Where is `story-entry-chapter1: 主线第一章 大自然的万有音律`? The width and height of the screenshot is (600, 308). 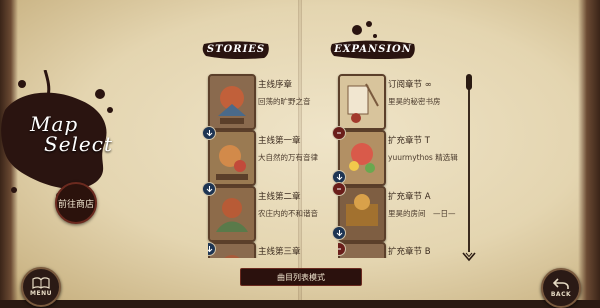
story-entry-chapter1: 主线第一章 大自然的万有音律 is located at coordinates (260, 158).